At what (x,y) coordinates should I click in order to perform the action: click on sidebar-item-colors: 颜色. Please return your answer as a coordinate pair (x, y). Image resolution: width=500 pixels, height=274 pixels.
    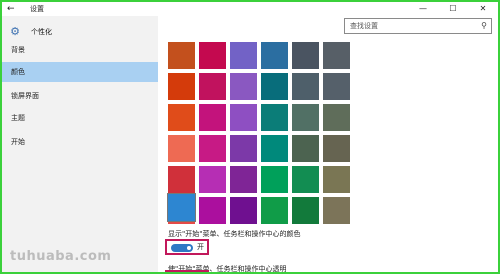
    Looking at the image, I should click on (80, 72).